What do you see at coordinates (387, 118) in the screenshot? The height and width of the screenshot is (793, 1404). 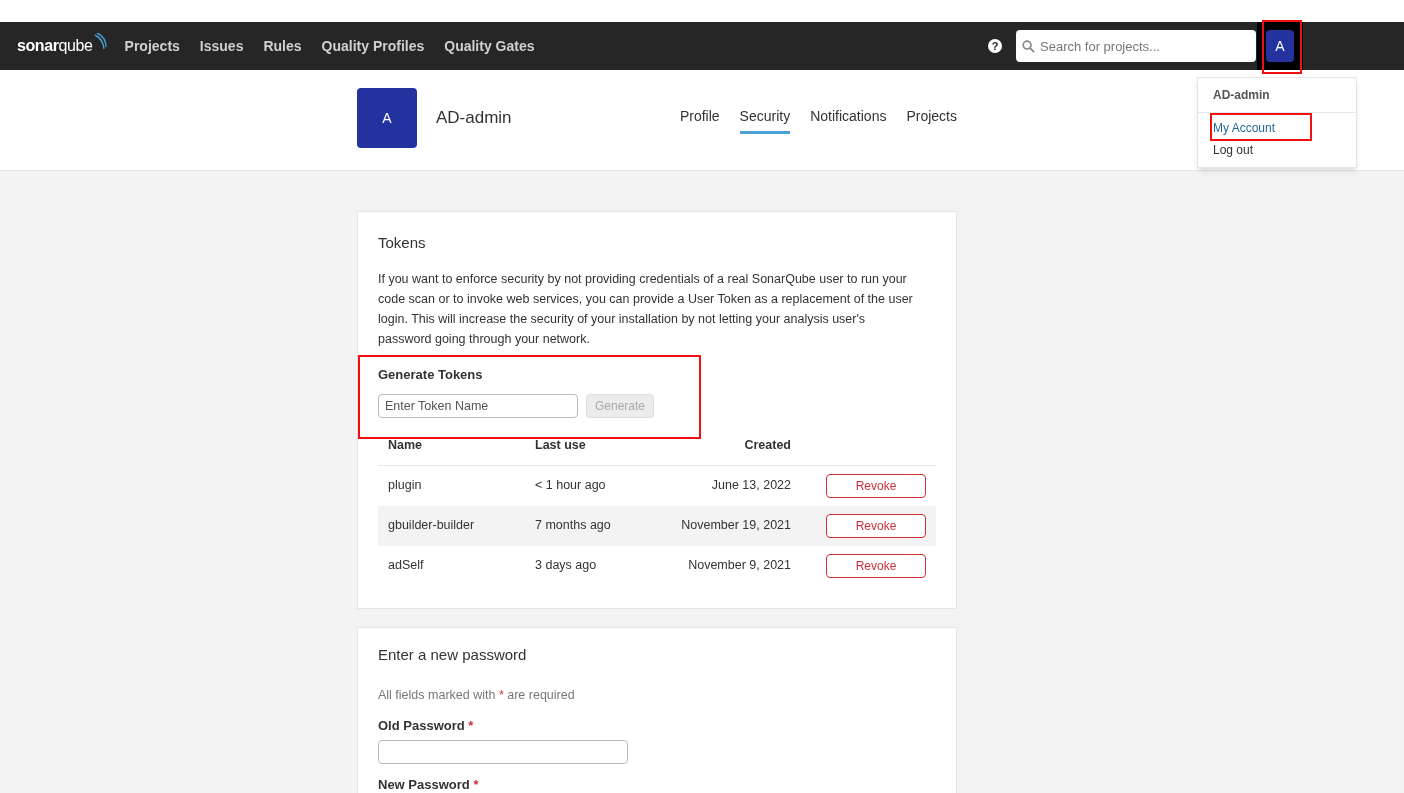 I see `user-avatar: A` at bounding box center [387, 118].